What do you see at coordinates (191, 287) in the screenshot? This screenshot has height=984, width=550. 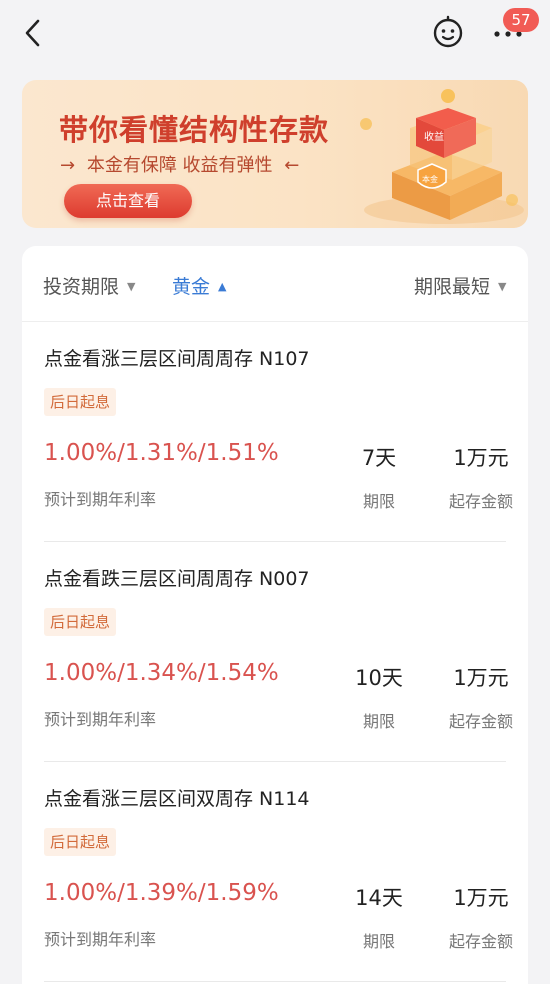 I see `filter-label: 黄金` at bounding box center [191, 287].